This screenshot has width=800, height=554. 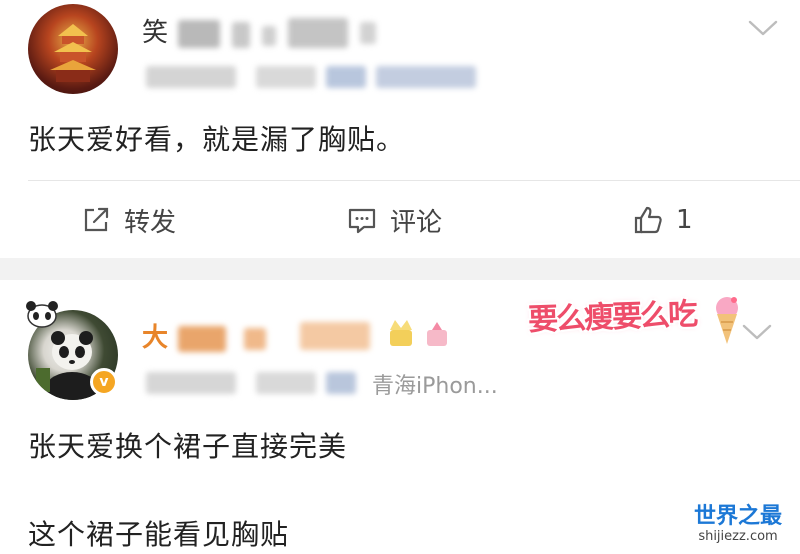 What do you see at coordinates (159, 534) in the screenshot?
I see `comment-text: 这个裙子能看见胸贴` at bounding box center [159, 534].